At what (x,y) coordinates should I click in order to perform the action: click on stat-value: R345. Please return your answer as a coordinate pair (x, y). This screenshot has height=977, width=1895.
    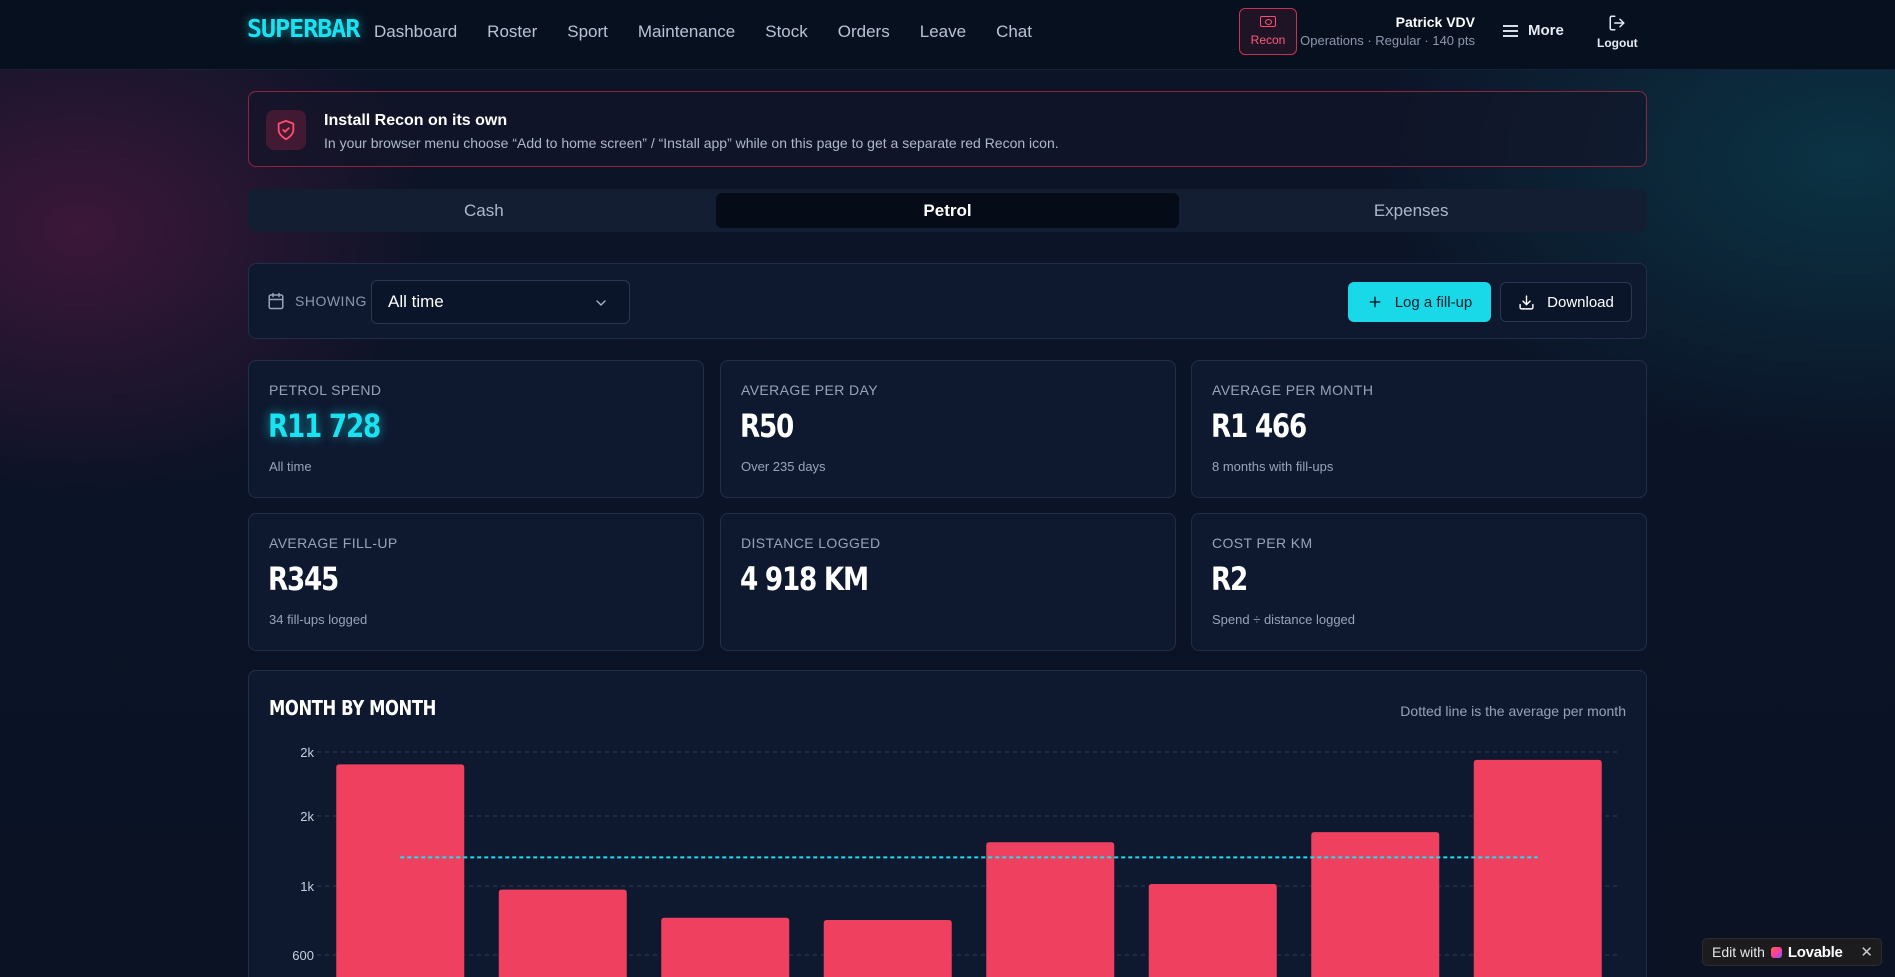
    Looking at the image, I should click on (303, 579).